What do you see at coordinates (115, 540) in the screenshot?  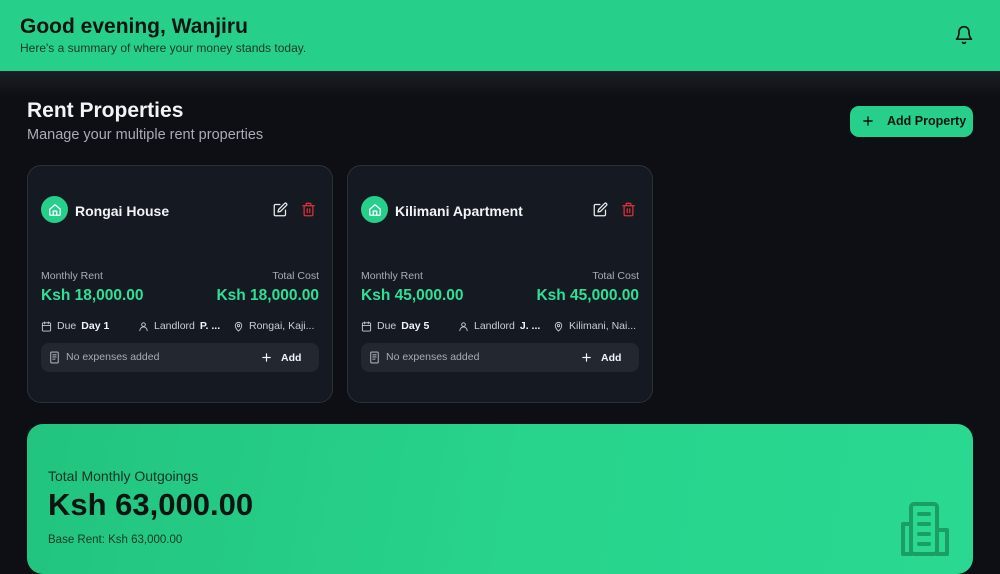 I see `summary-base-rent: Base Rent: Ksh 63,000.00` at bounding box center [115, 540].